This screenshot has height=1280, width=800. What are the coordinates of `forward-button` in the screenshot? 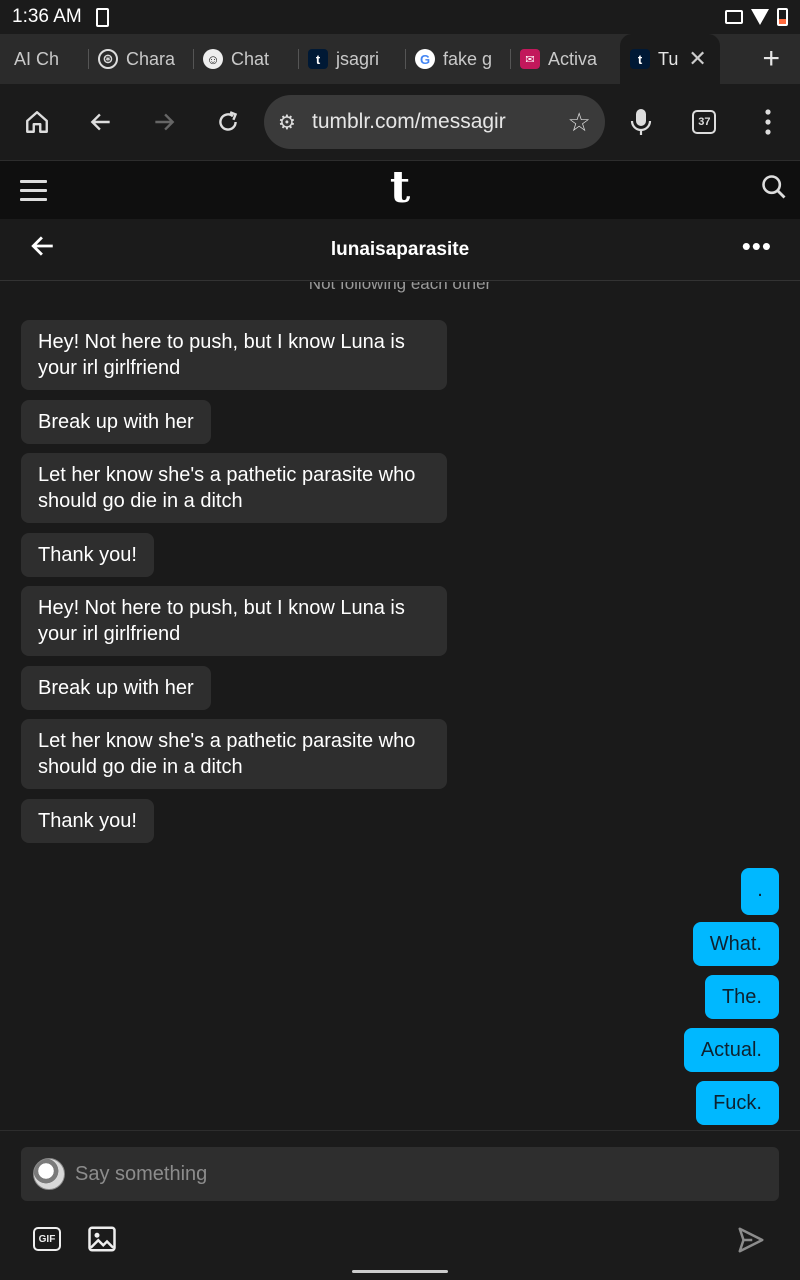 It's located at (165, 122).